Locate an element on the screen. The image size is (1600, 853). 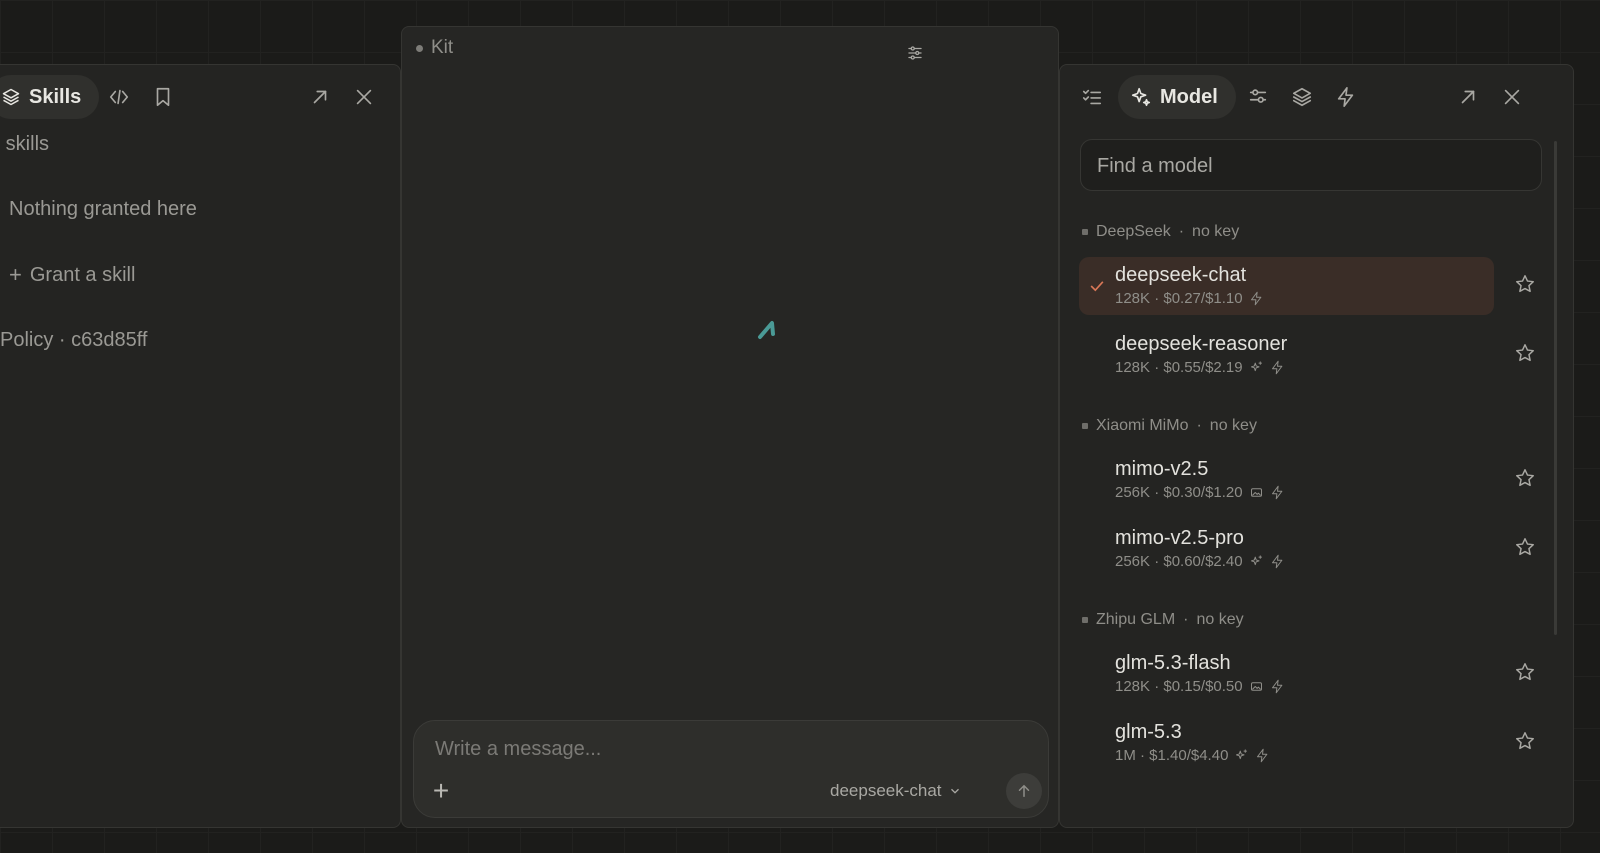
bookmark-icon is located at coordinates (163, 97).